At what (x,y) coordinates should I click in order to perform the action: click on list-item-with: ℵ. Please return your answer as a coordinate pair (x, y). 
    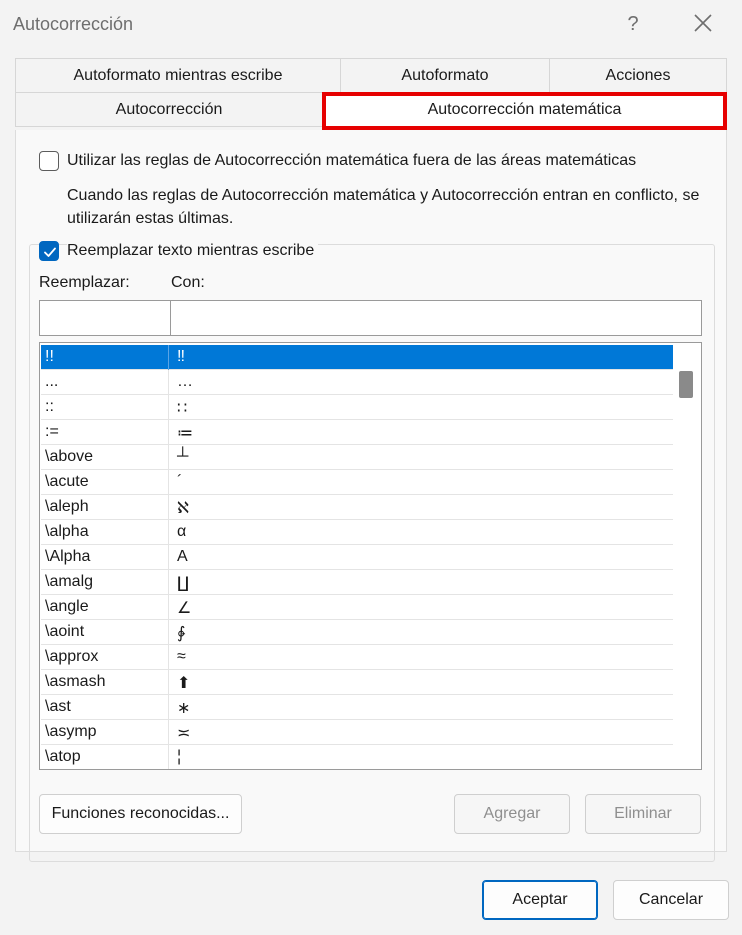
    Looking at the image, I should click on (183, 508).